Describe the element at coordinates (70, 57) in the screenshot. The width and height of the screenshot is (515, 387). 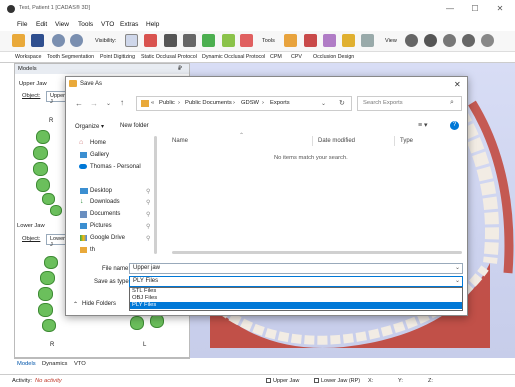
I see `tab-tooth-segmentation: Tooth Segmentation` at that location.